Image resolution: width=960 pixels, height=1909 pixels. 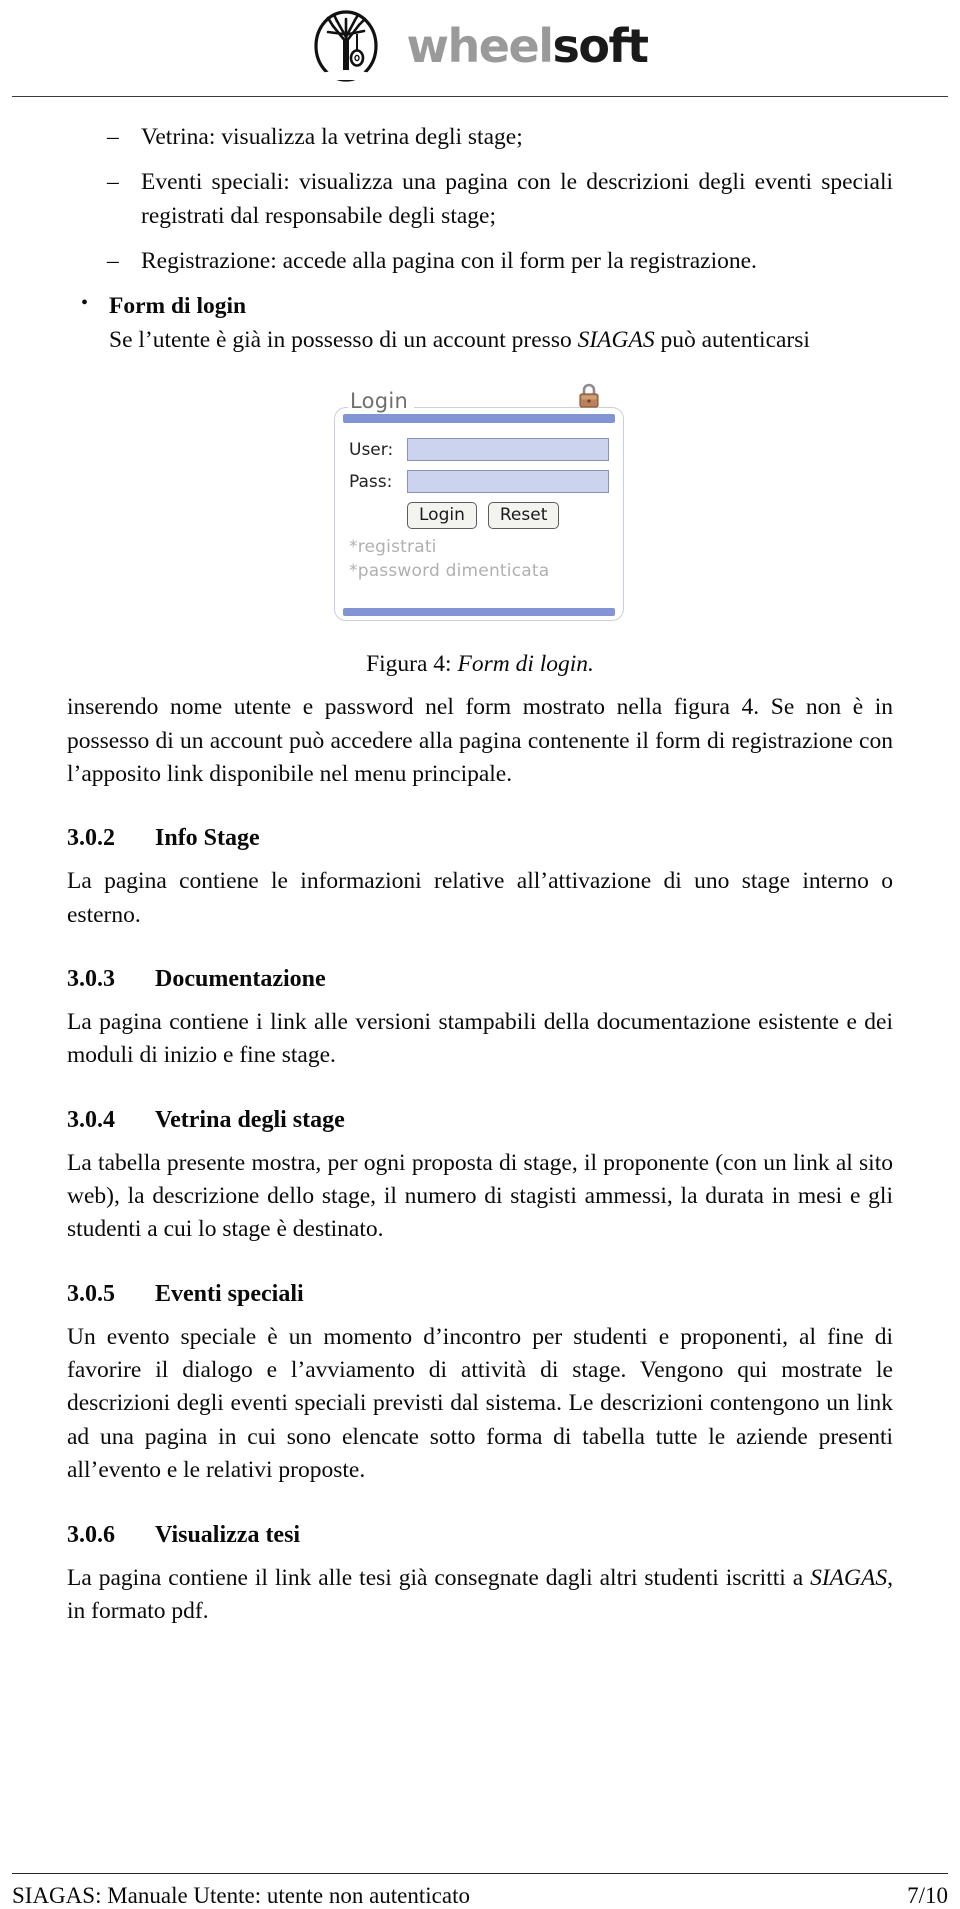 I want to click on logo-word-wheel: wheel, so click(x=480, y=46).